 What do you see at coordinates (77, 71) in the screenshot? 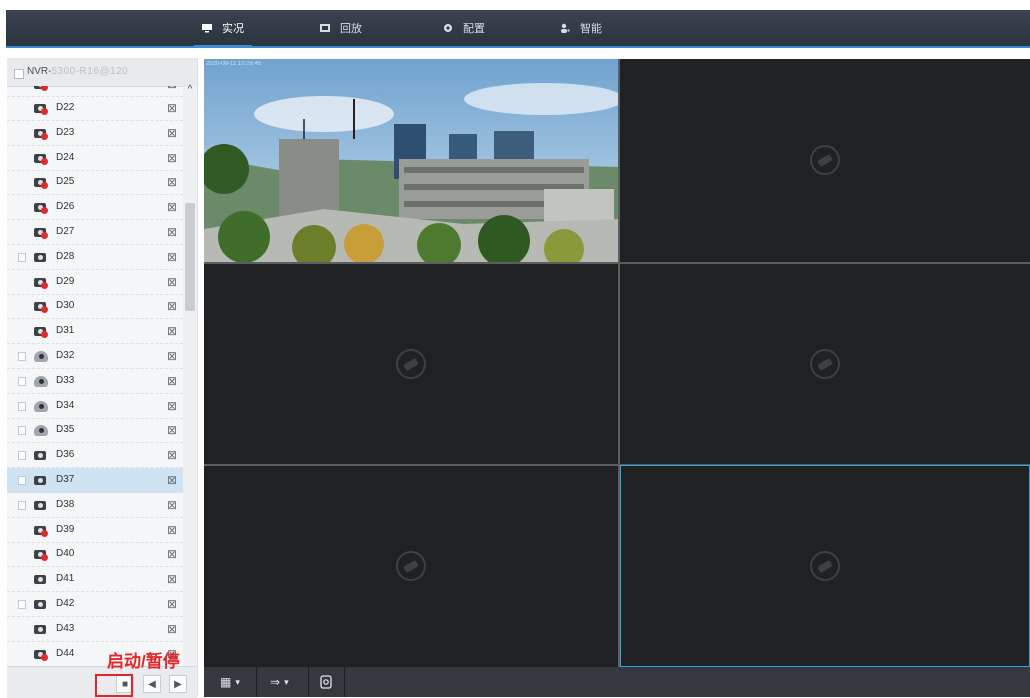
I see `device-name: NVR-5300-R16@120` at bounding box center [77, 71].